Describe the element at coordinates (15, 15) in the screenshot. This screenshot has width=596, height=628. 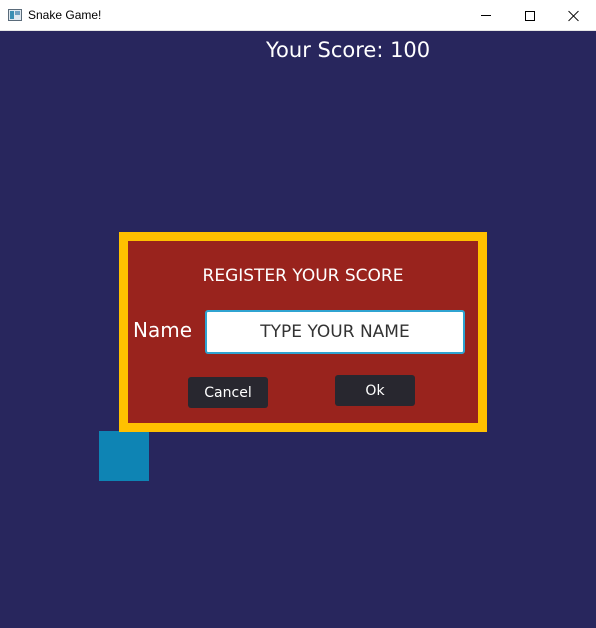
I see `app-icon` at that location.